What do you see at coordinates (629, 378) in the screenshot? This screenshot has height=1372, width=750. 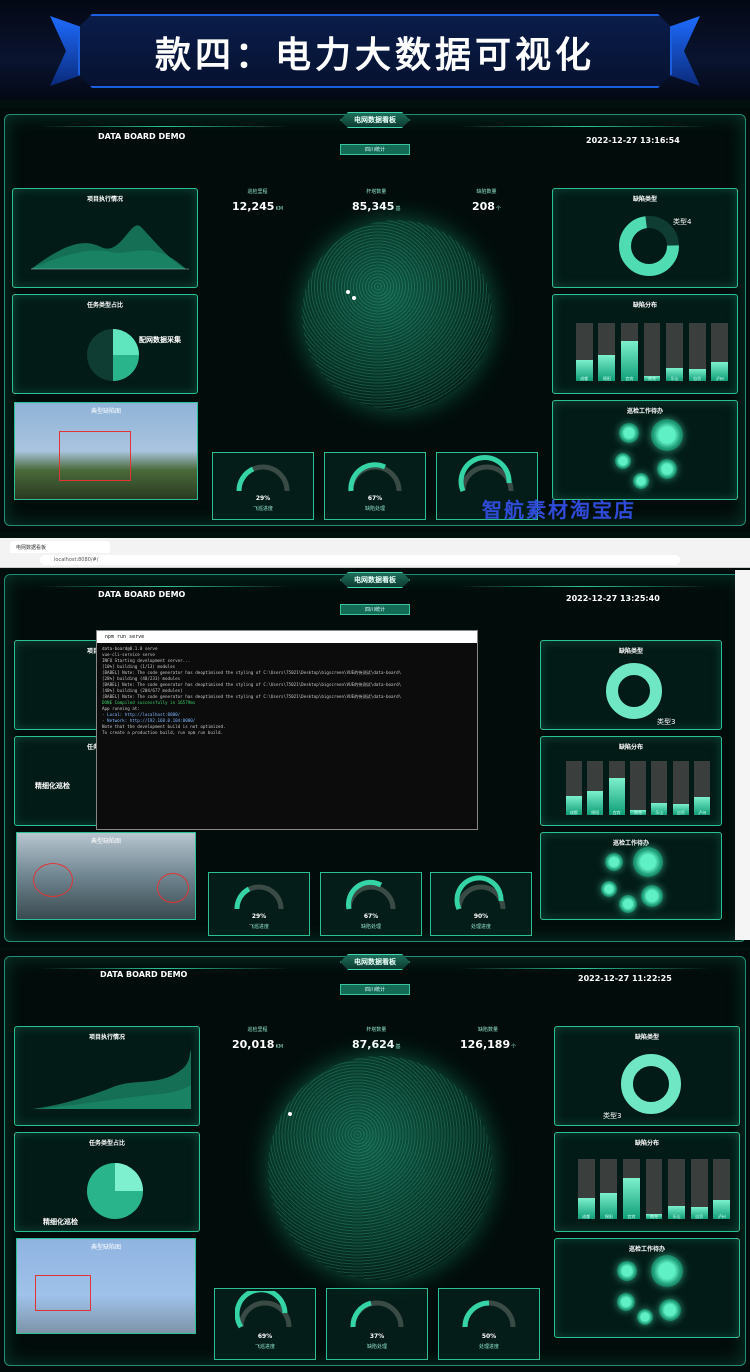 I see `x-tick-label: 宜宾` at bounding box center [629, 378].